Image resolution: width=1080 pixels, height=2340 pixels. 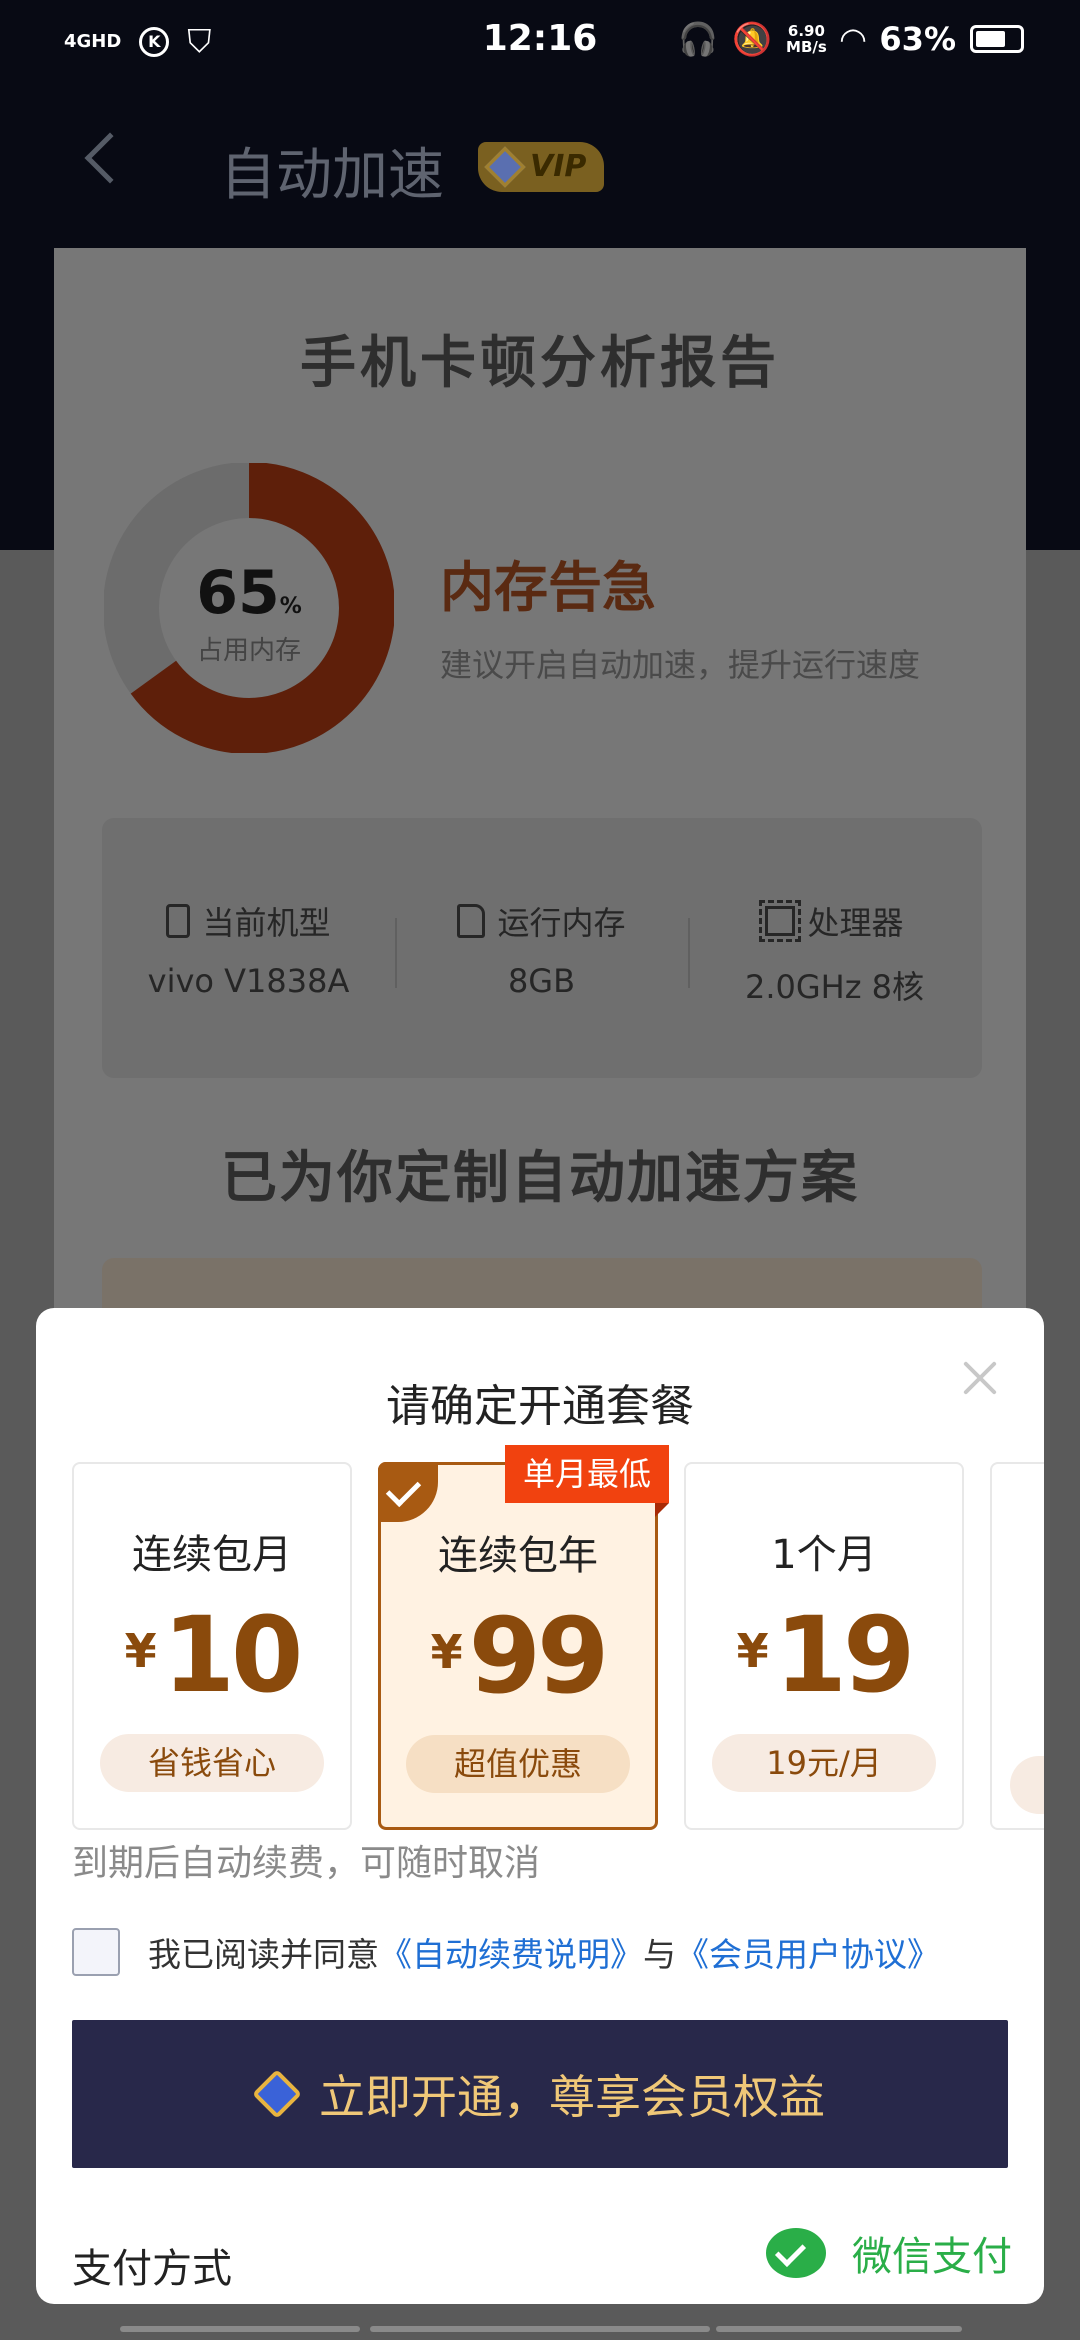 What do you see at coordinates (1027, 1785) in the screenshot?
I see `plan-tag-partial` at bounding box center [1027, 1785].